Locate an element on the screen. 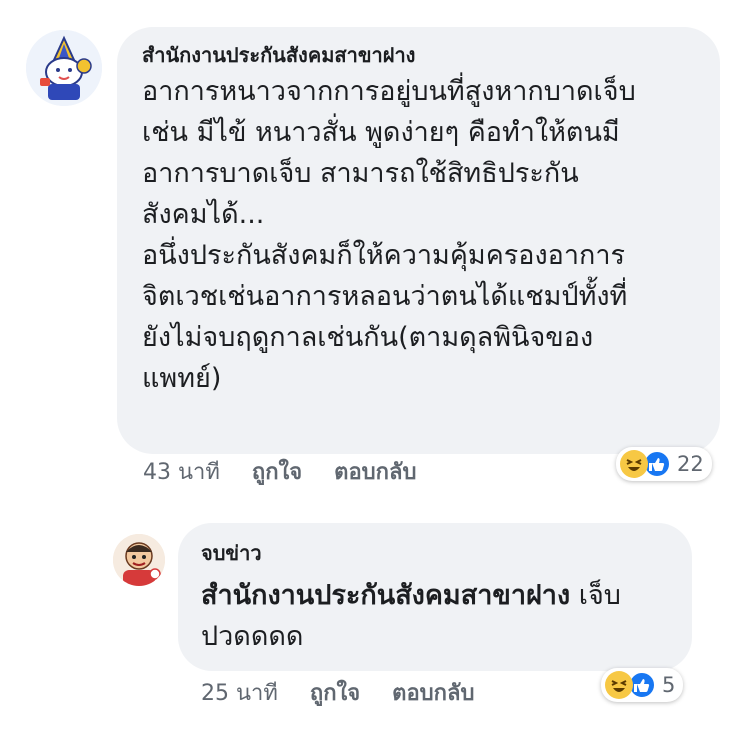 This screenshot has height=738, width=750. comment-line: แพทย์) is located at coordinates (182, 378).